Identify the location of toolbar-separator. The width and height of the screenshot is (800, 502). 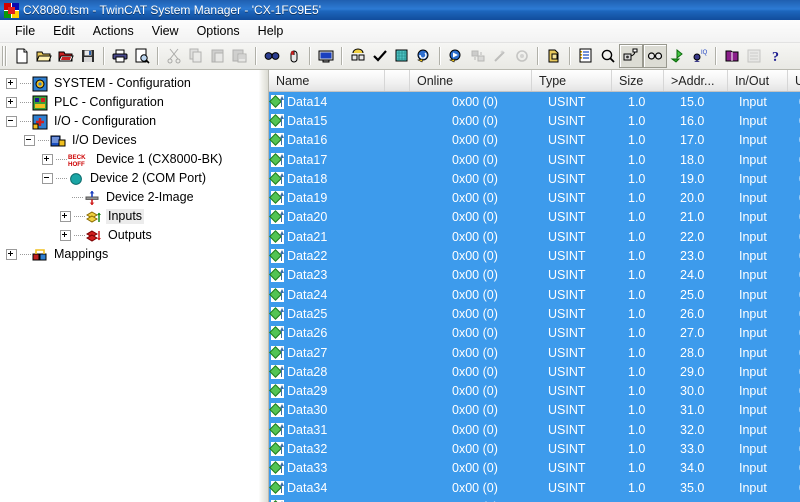
(716, 56).